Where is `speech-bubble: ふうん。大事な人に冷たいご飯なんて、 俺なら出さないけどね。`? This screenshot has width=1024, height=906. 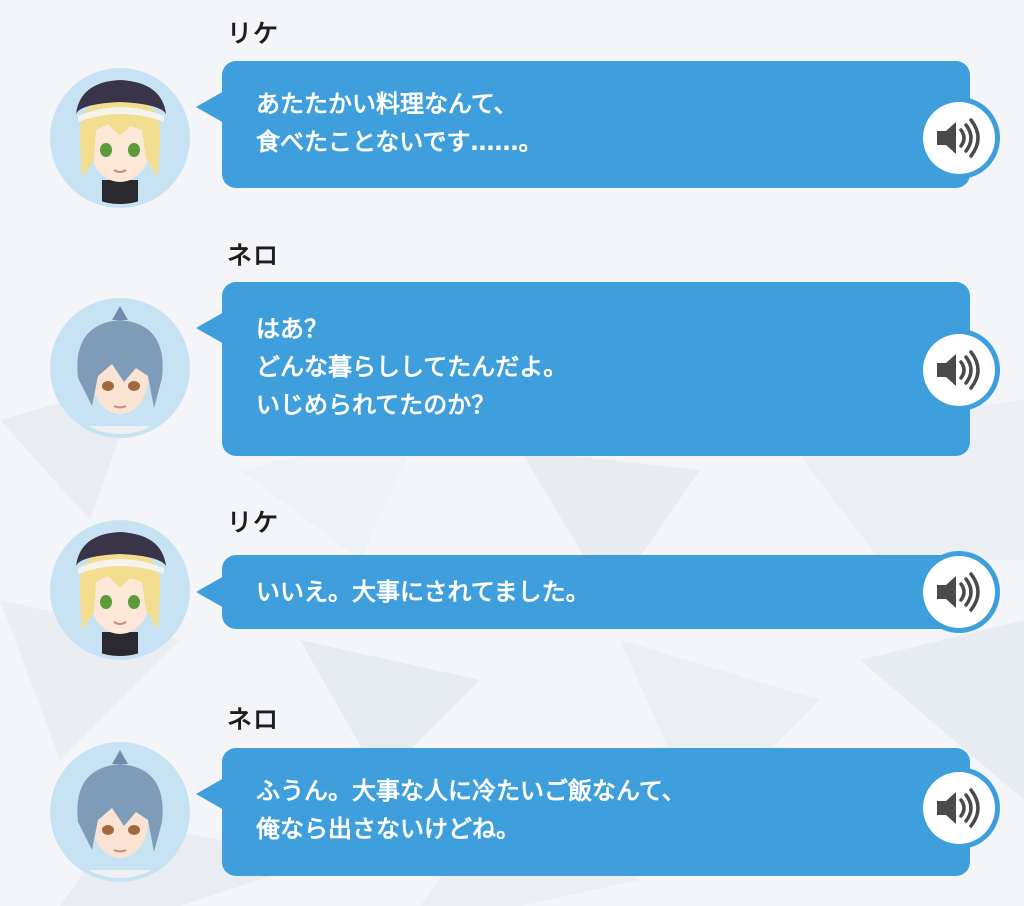
speech-bubble: ふうん。大事な人に冷たいご飯なんて、 俺なら出さないけどね。 is located at coordinates (583, 812).